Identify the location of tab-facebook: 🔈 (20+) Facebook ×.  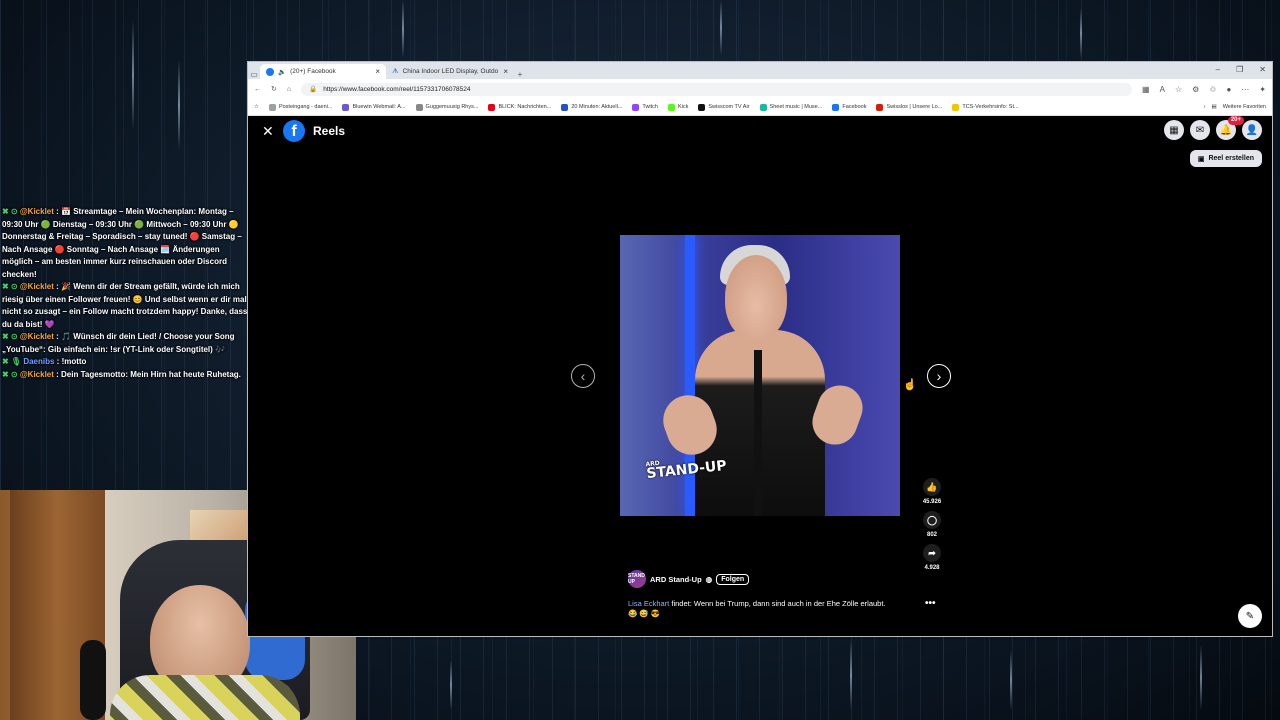
(323, 71).